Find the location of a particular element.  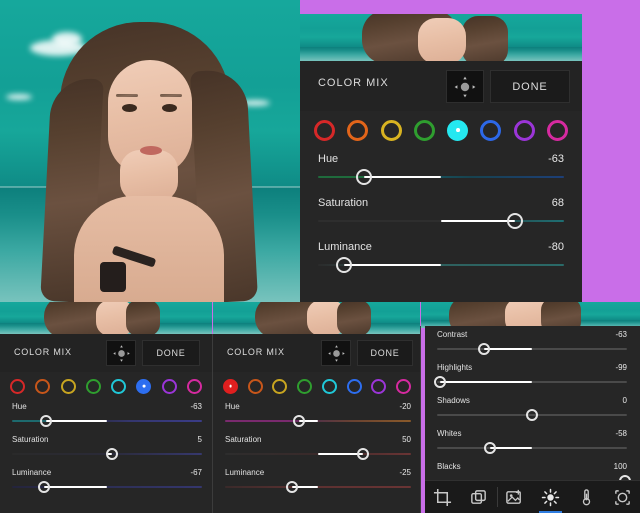

toolbar-light-button is located at coordinates (550, 497).